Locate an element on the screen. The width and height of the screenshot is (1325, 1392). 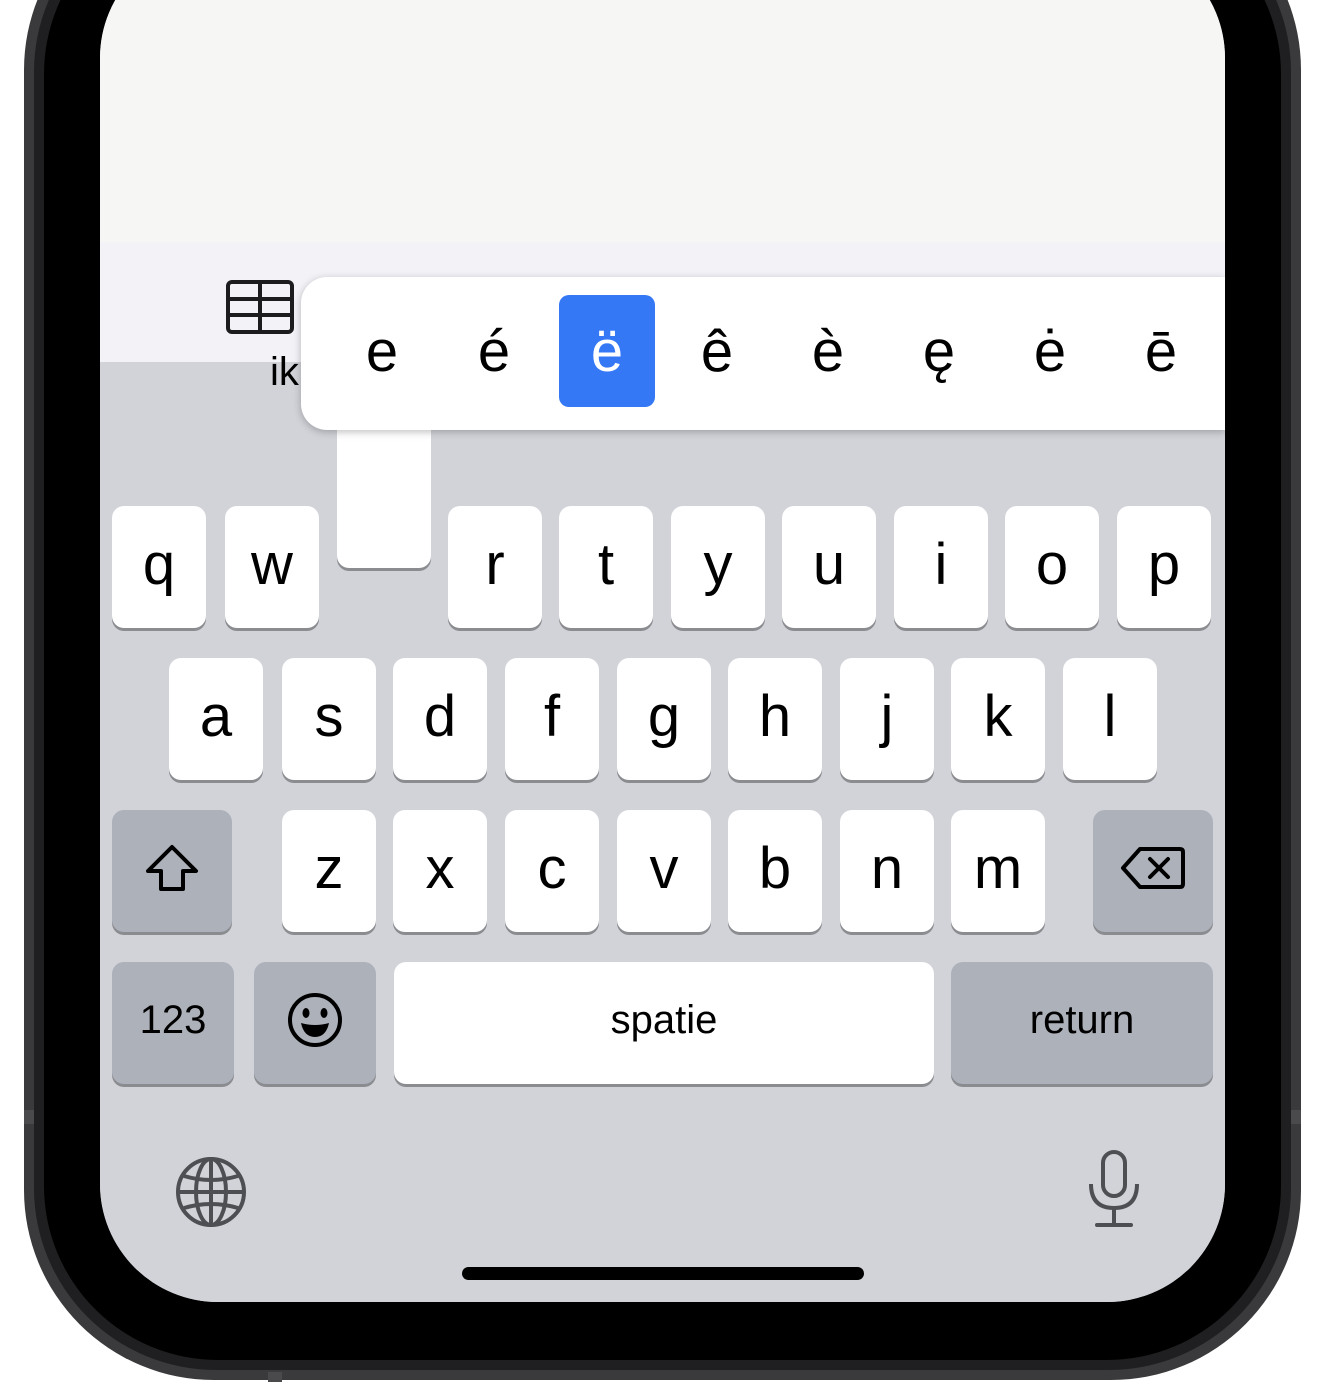
key-s: s is located at coordinates (329, 719).